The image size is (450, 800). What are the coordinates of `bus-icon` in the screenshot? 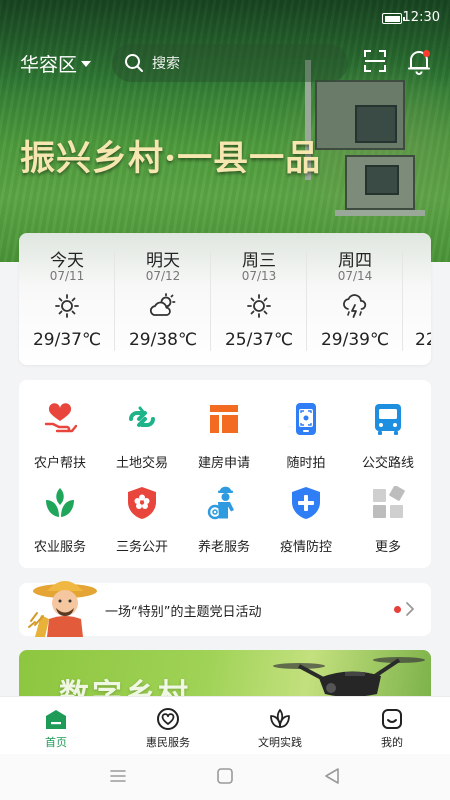 It's located at (388, 419).